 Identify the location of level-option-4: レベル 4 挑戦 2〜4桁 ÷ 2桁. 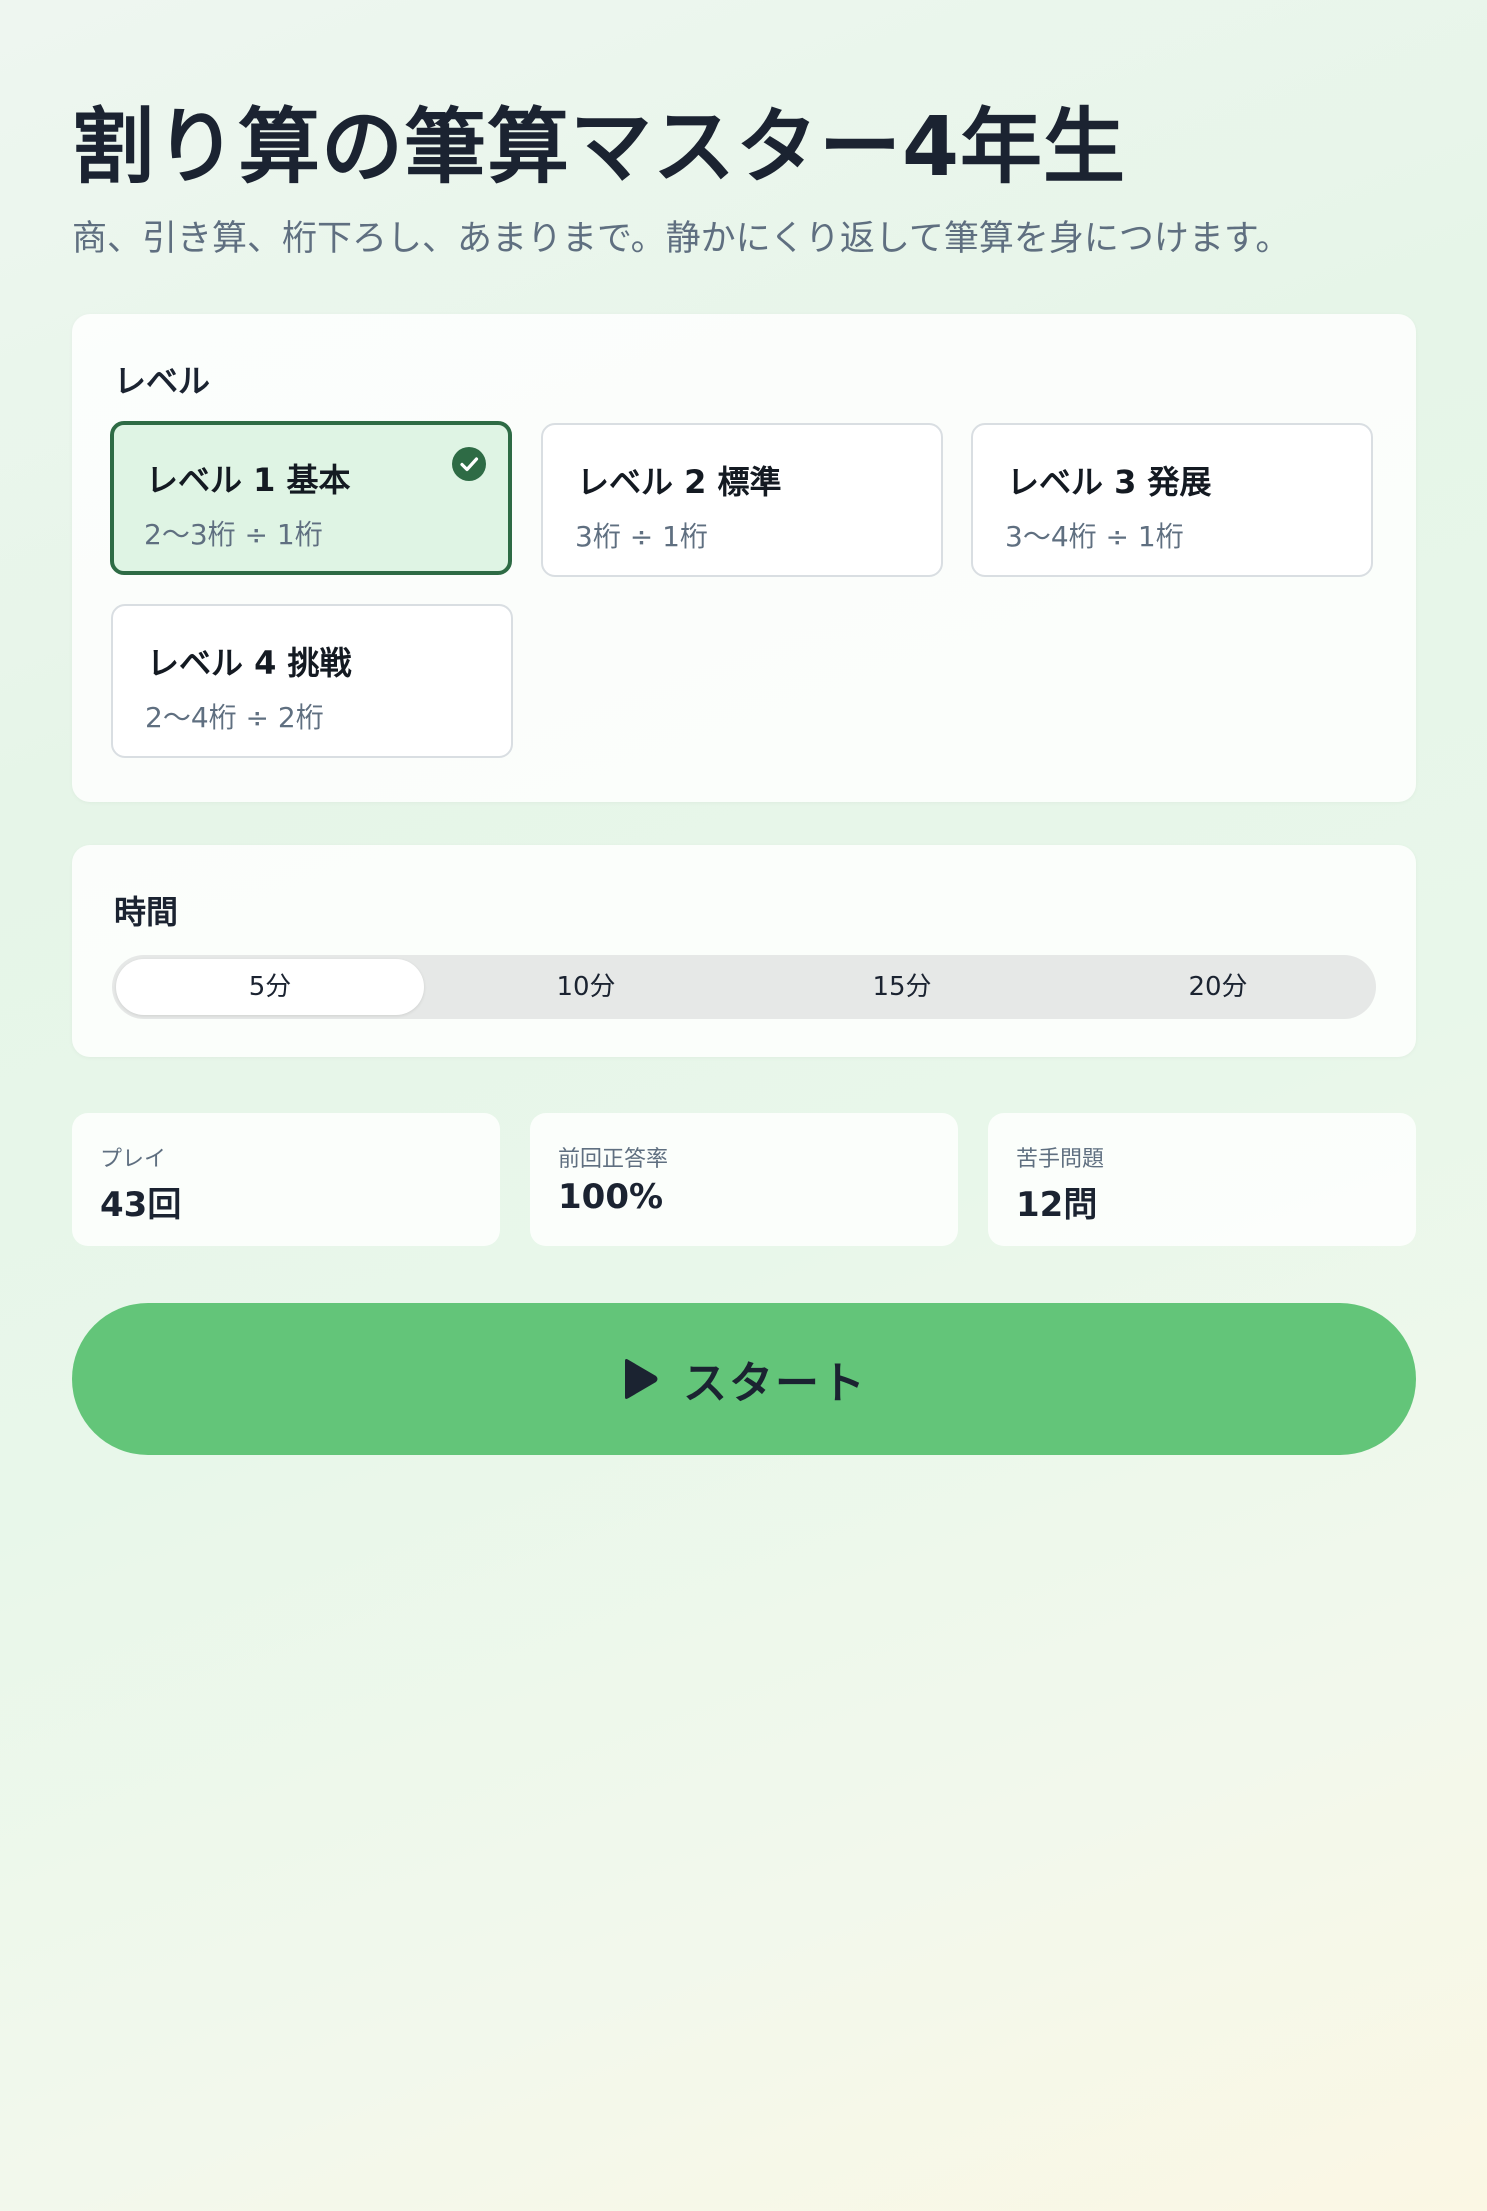
(312, 681).